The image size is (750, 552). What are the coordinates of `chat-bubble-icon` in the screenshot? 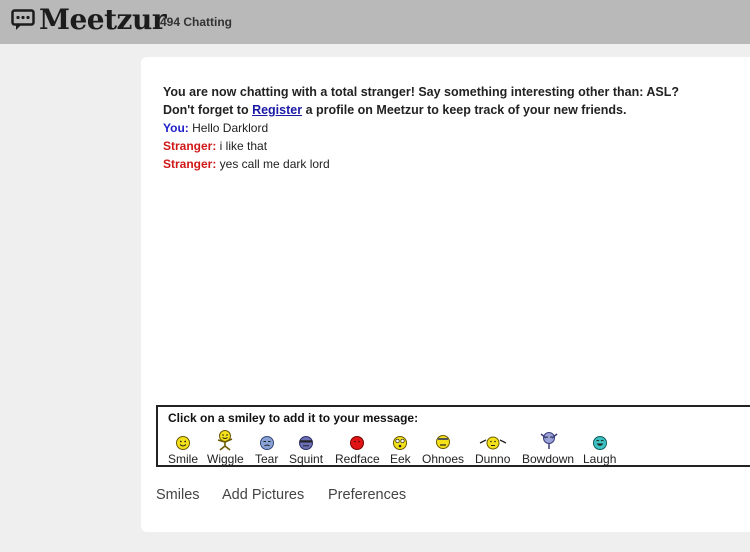 It's located at (23, 19).